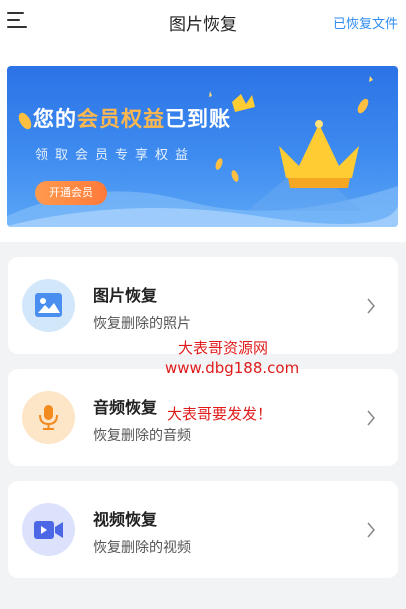  What do you see at coordinates (125, 295) in the screenshot?
I see `card-title: 图片恢复` at bounding box center [125, 295].